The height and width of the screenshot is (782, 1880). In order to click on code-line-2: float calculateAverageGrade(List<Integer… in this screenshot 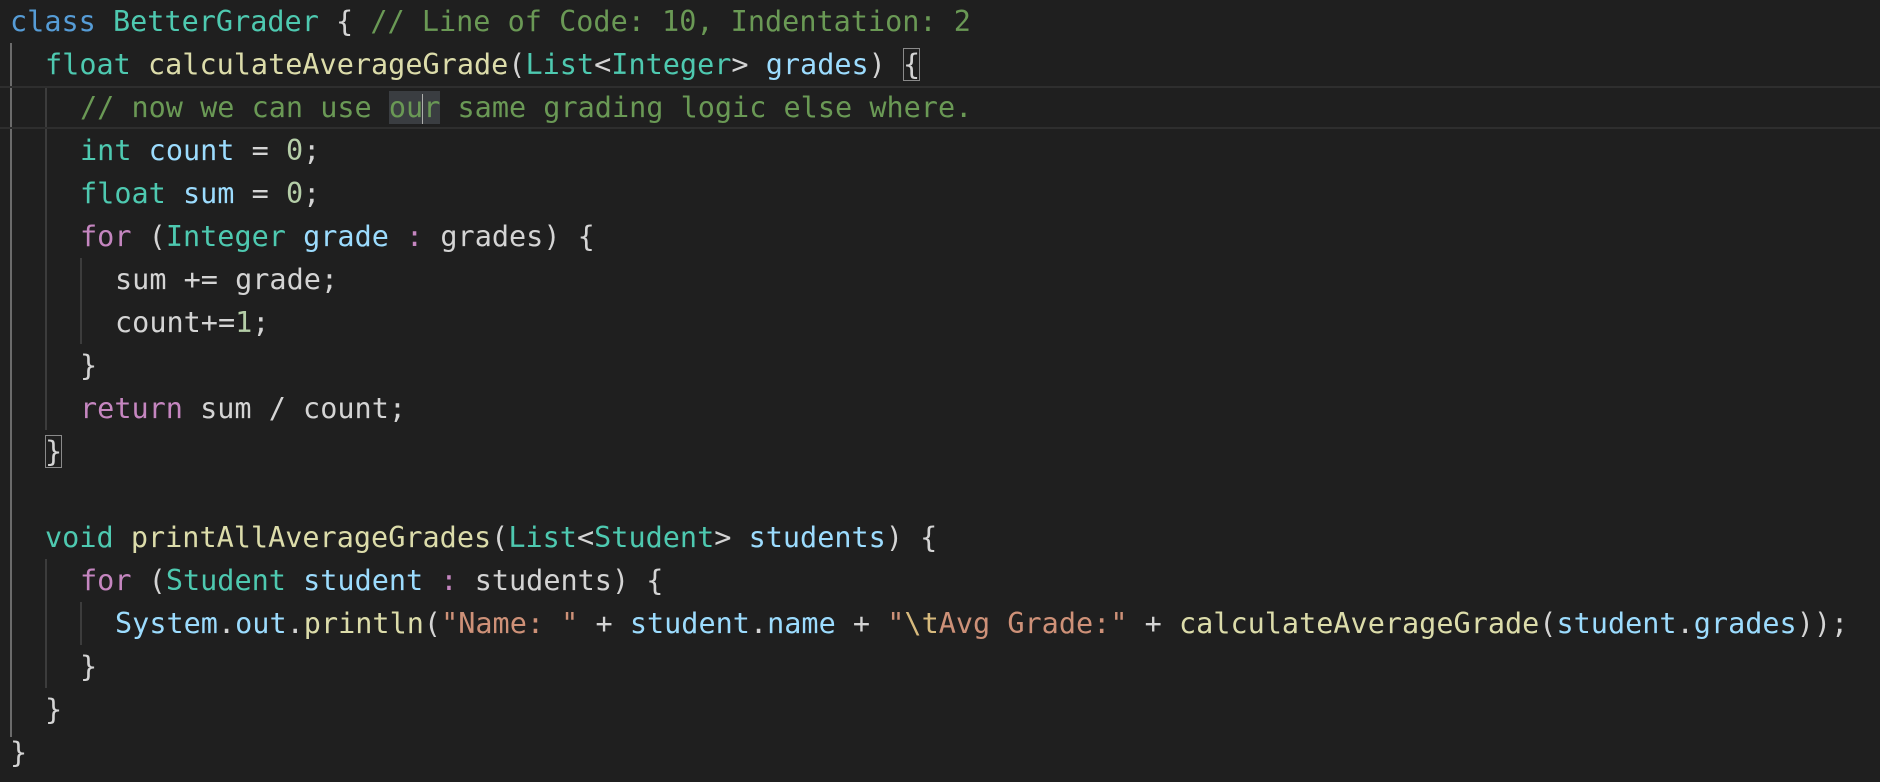, I will do `click(940, 64)`.